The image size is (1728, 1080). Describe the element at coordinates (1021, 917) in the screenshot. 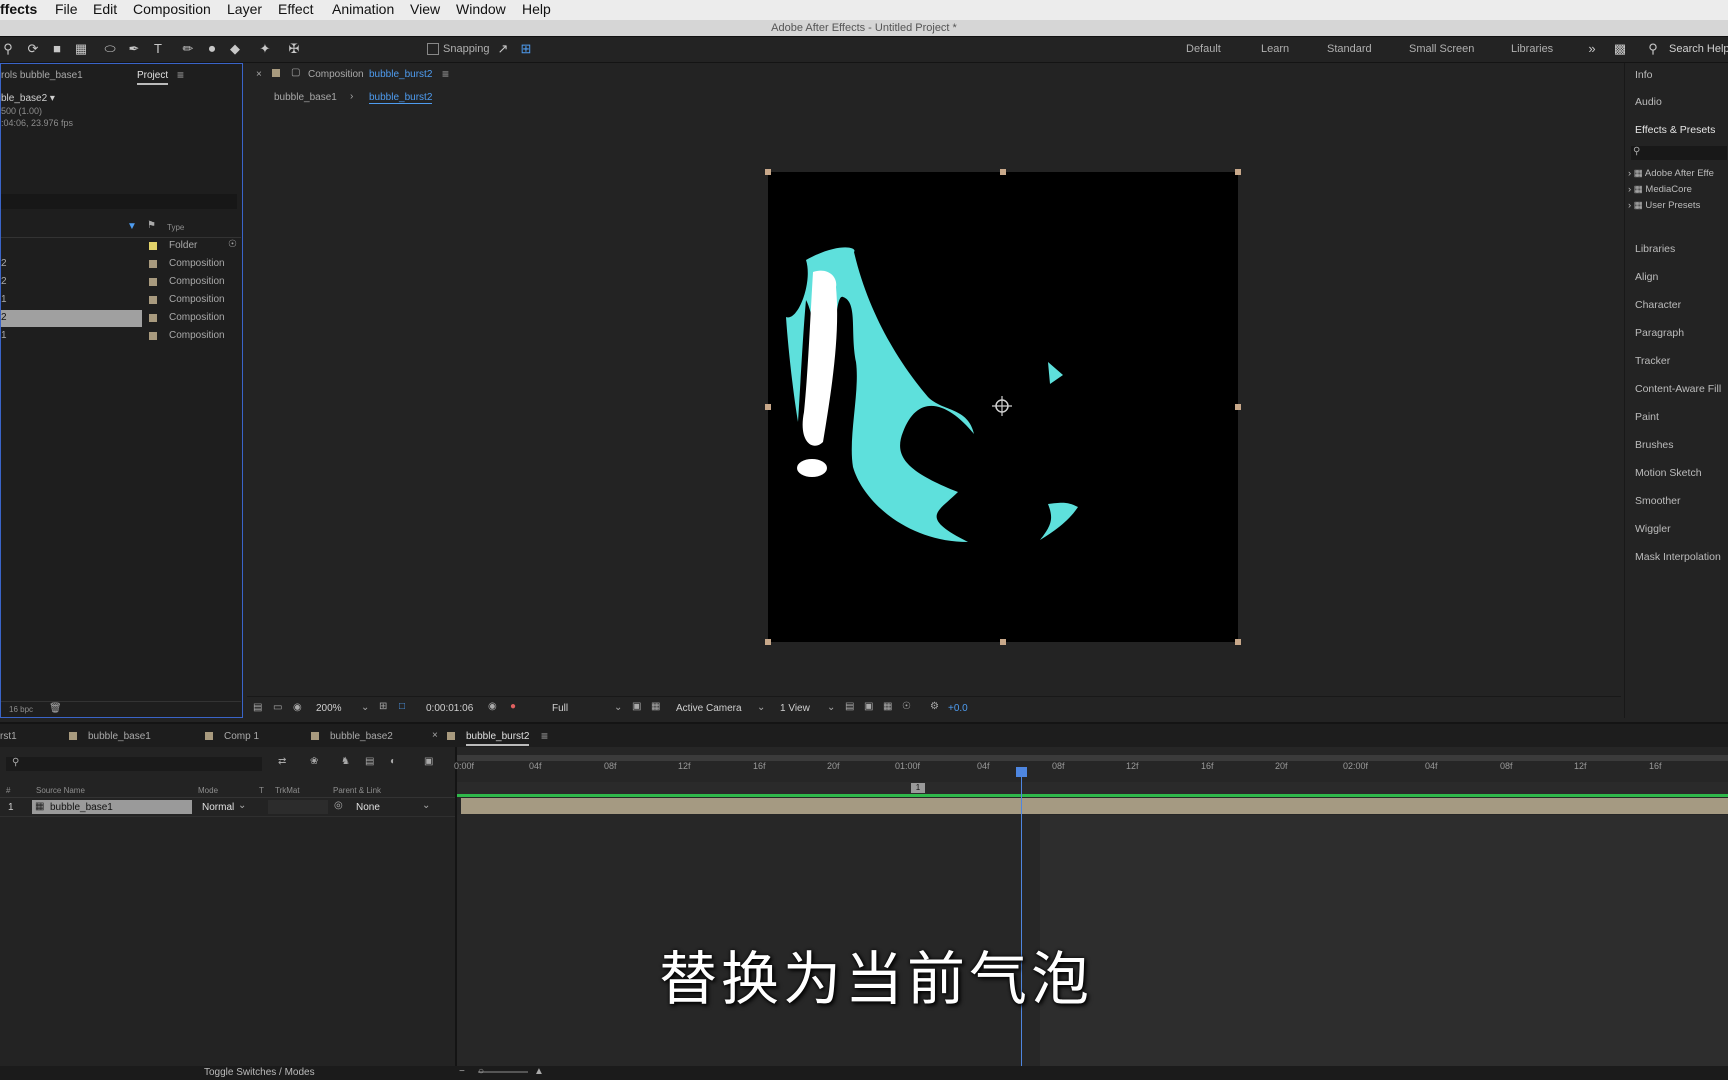

I see `playhead` at that location.